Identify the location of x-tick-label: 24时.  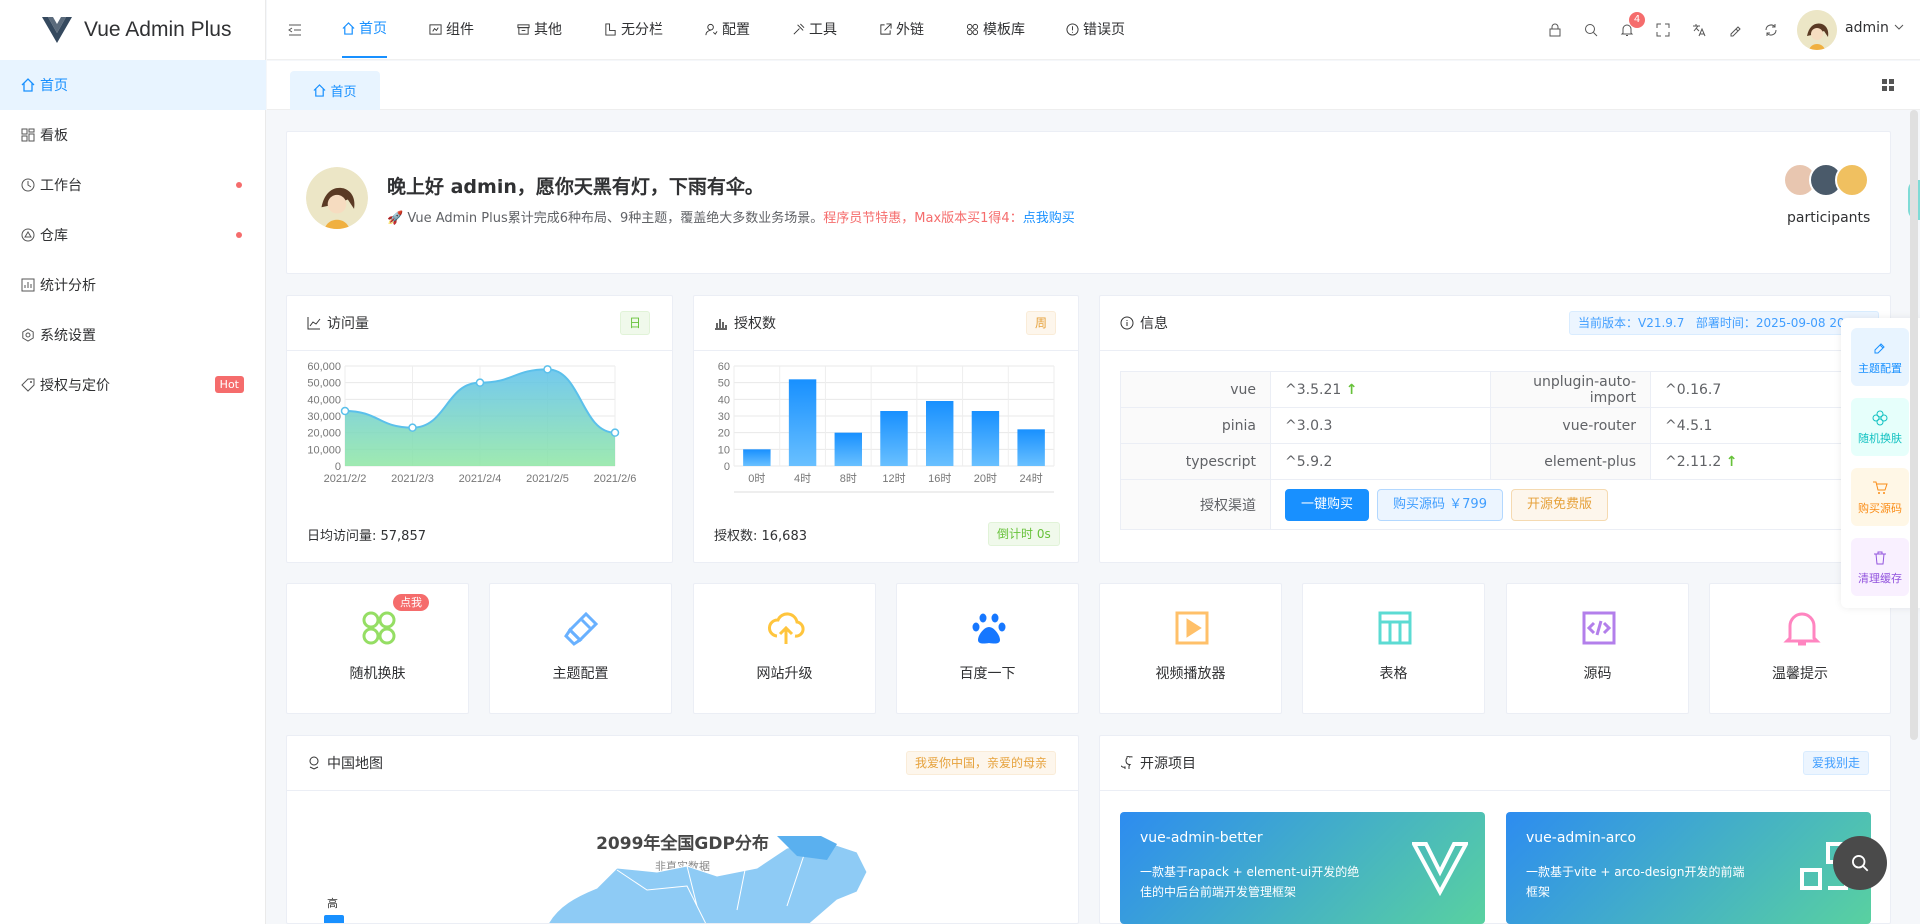
(1031, 478).